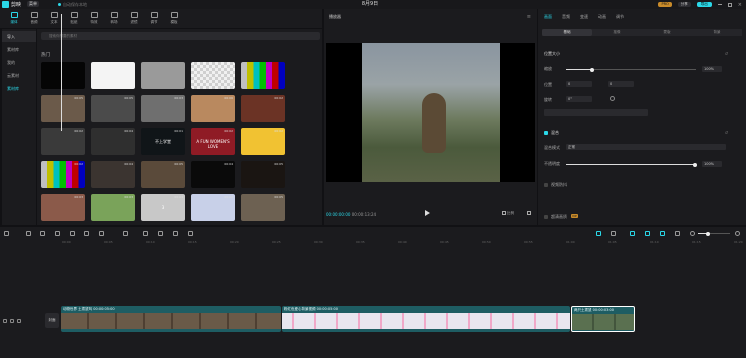  What do you see at coordinates (529, 213) in the screenshot?
I see `fullscreen-icon` at bounding box center [529, 213].